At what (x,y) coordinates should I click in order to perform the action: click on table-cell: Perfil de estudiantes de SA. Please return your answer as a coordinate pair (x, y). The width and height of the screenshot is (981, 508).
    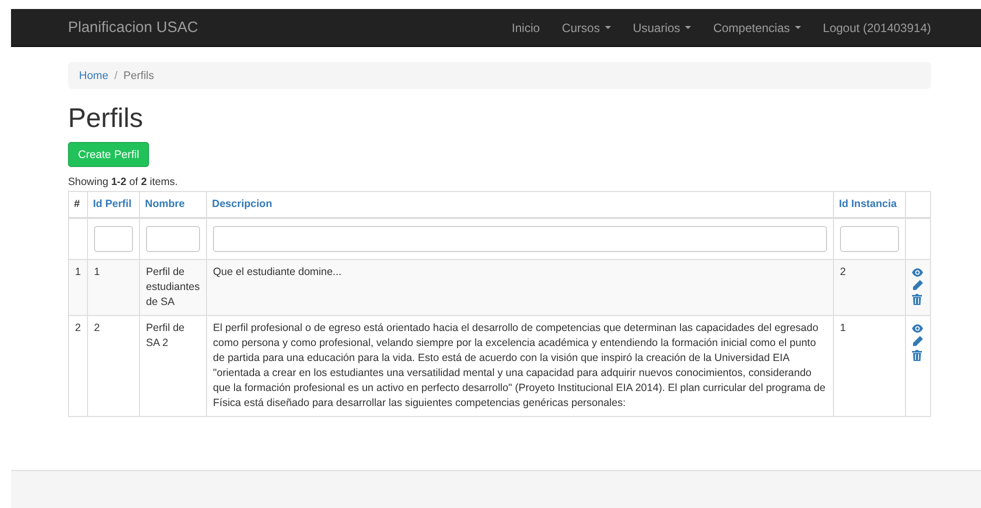
    Looking at the image, I should click on (173, 287).